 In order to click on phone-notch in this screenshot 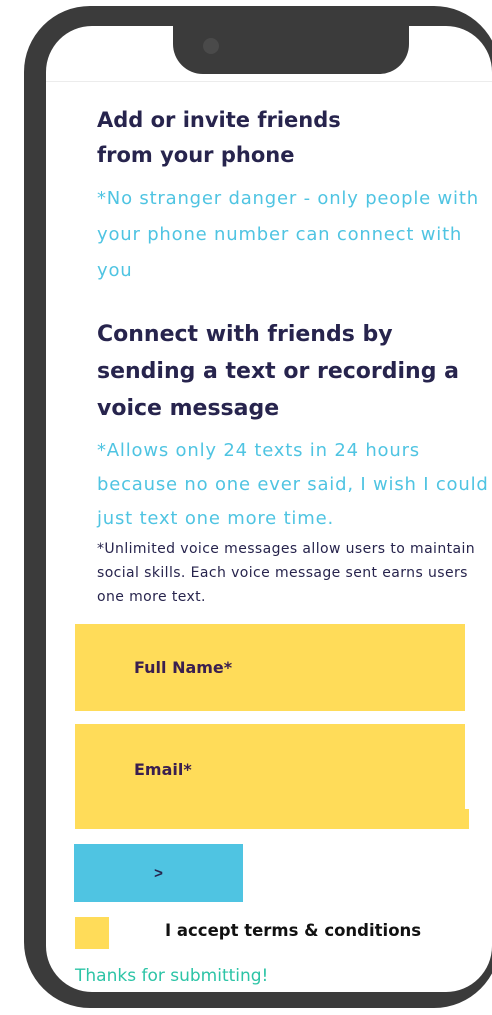, I will do `click(291, 50)`.